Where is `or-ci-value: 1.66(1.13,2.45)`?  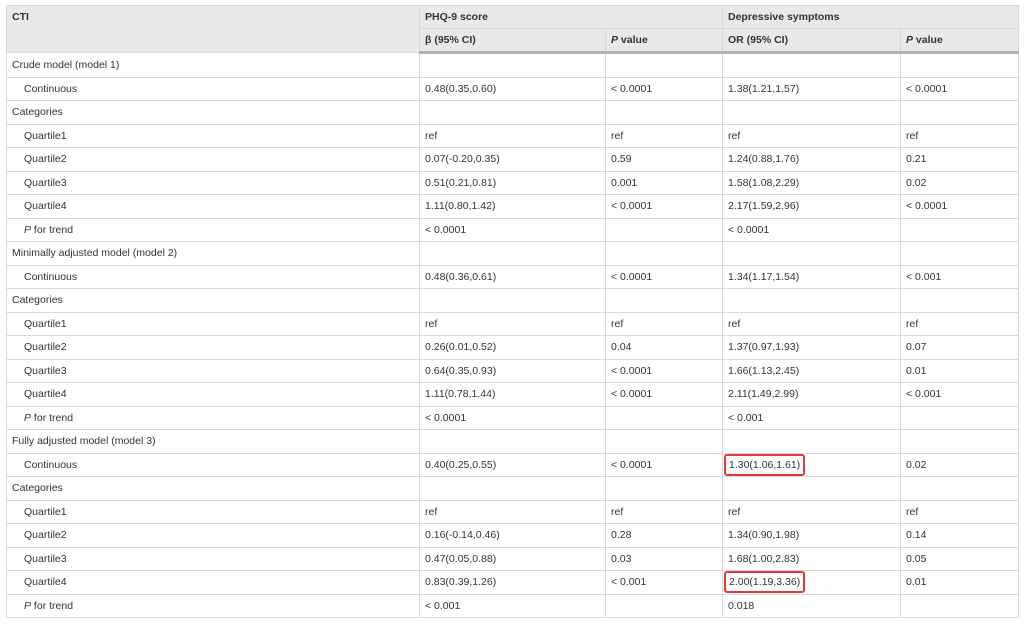
or-ci-value: 1.66(1.13,2.45) is located at coordinates (811, 370).